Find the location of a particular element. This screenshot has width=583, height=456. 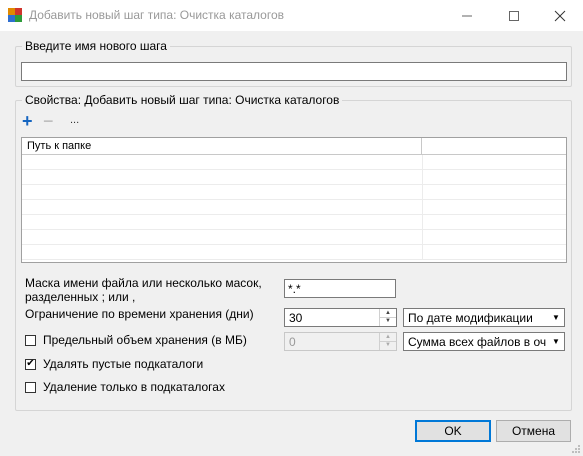

name-group: Введите имя нового шага is located at coordinates (293, 63).